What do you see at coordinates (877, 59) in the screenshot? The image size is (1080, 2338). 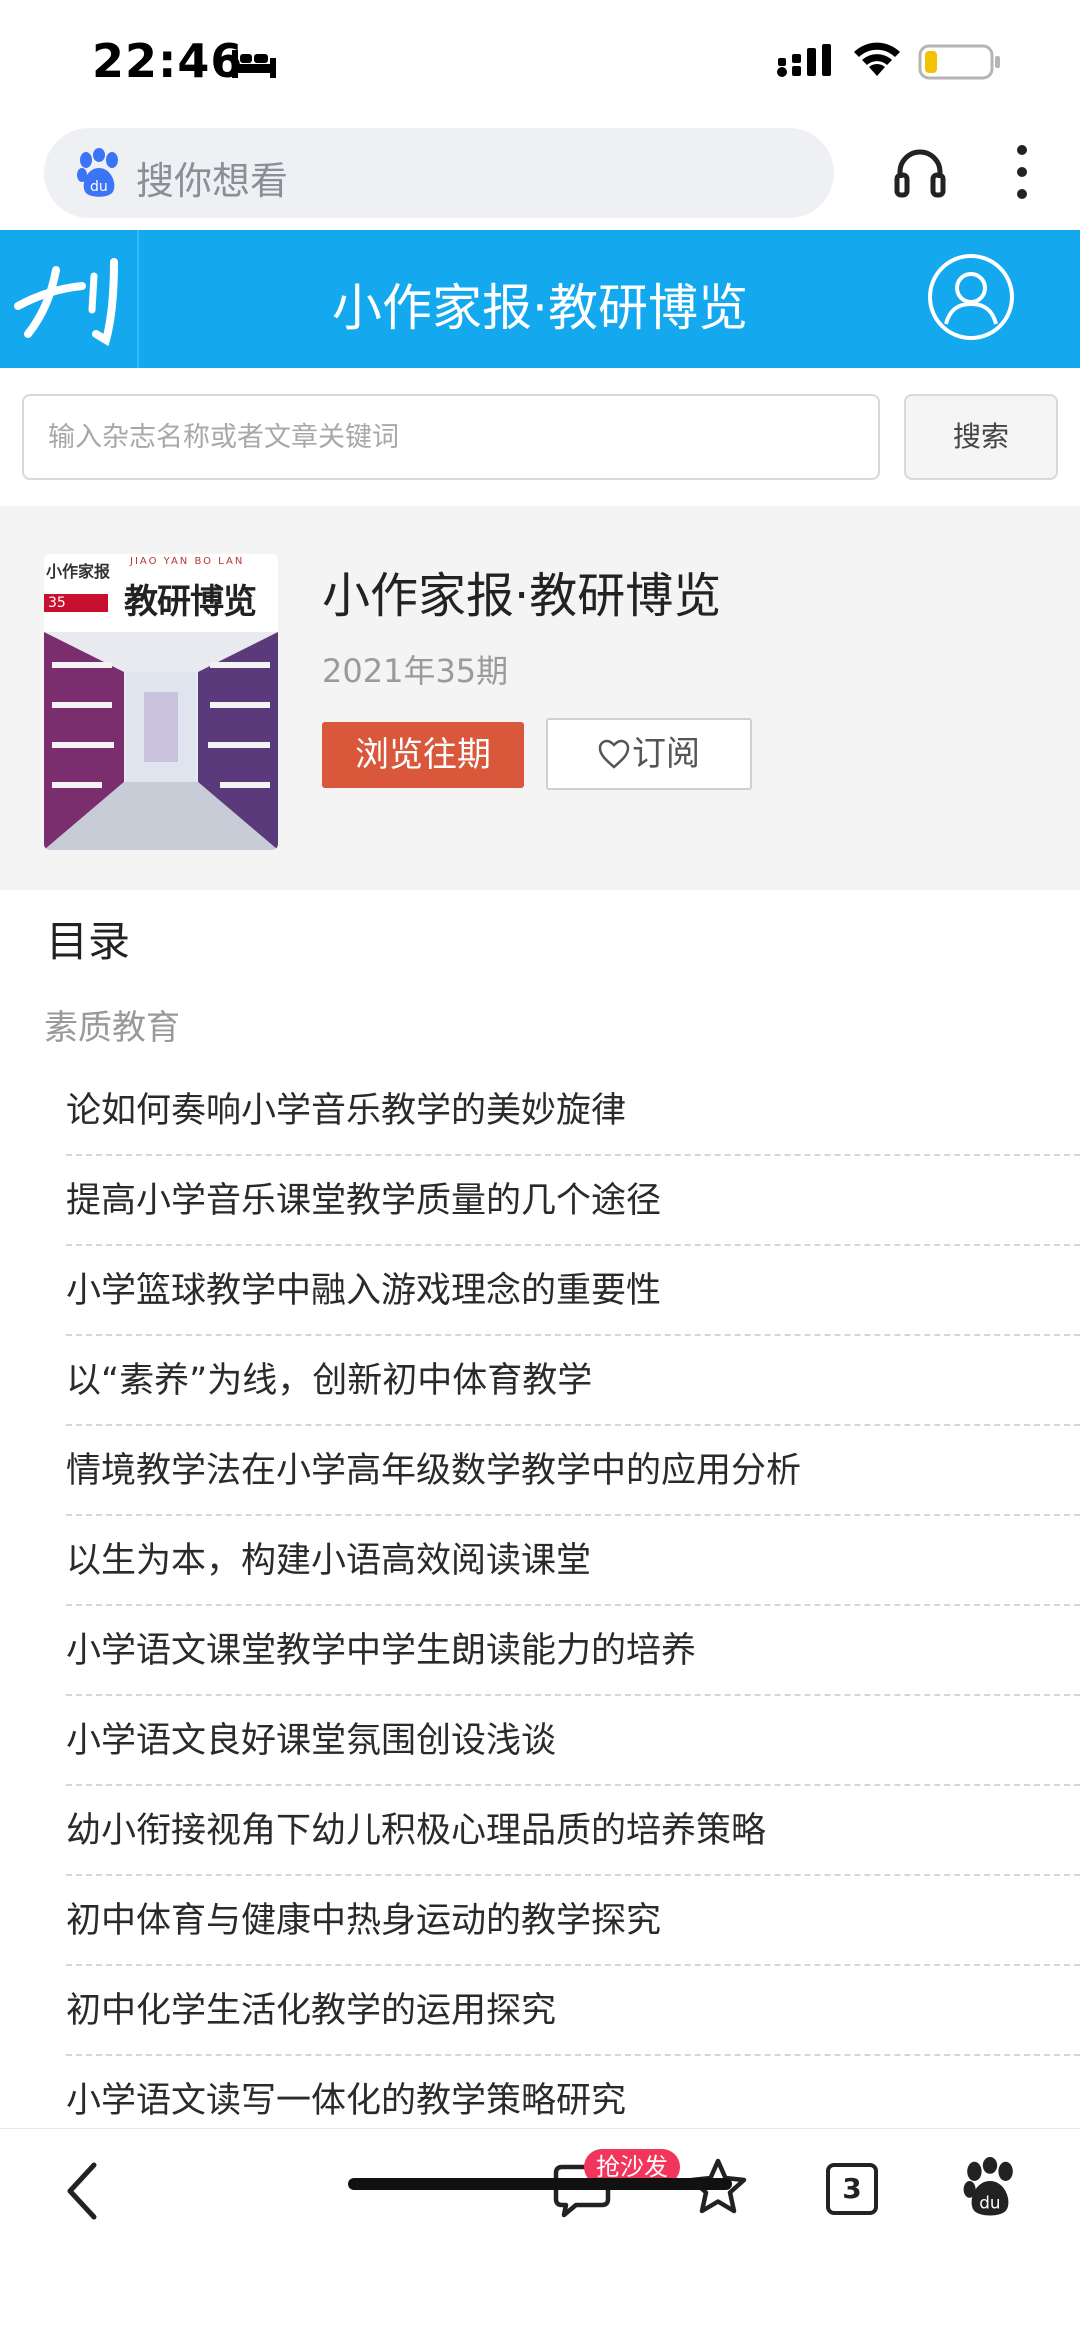 I see `wifi-icon` at bounding box center [877, 59].